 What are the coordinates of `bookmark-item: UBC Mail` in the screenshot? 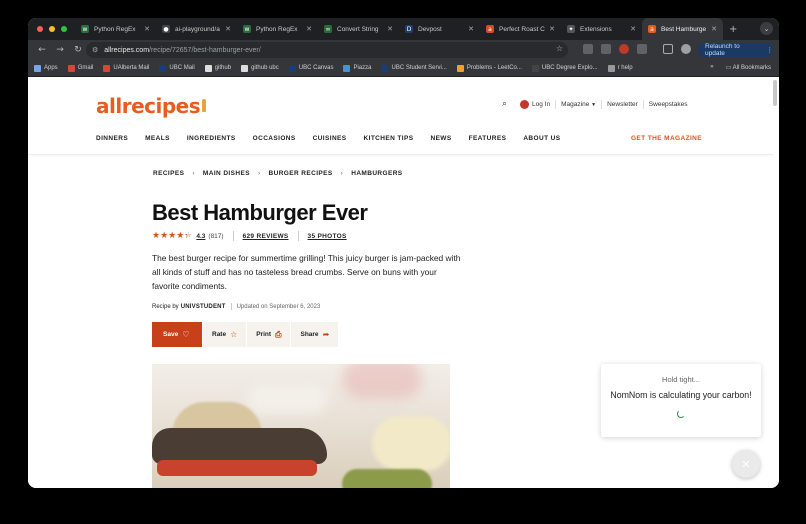 It's located at (177, 68).